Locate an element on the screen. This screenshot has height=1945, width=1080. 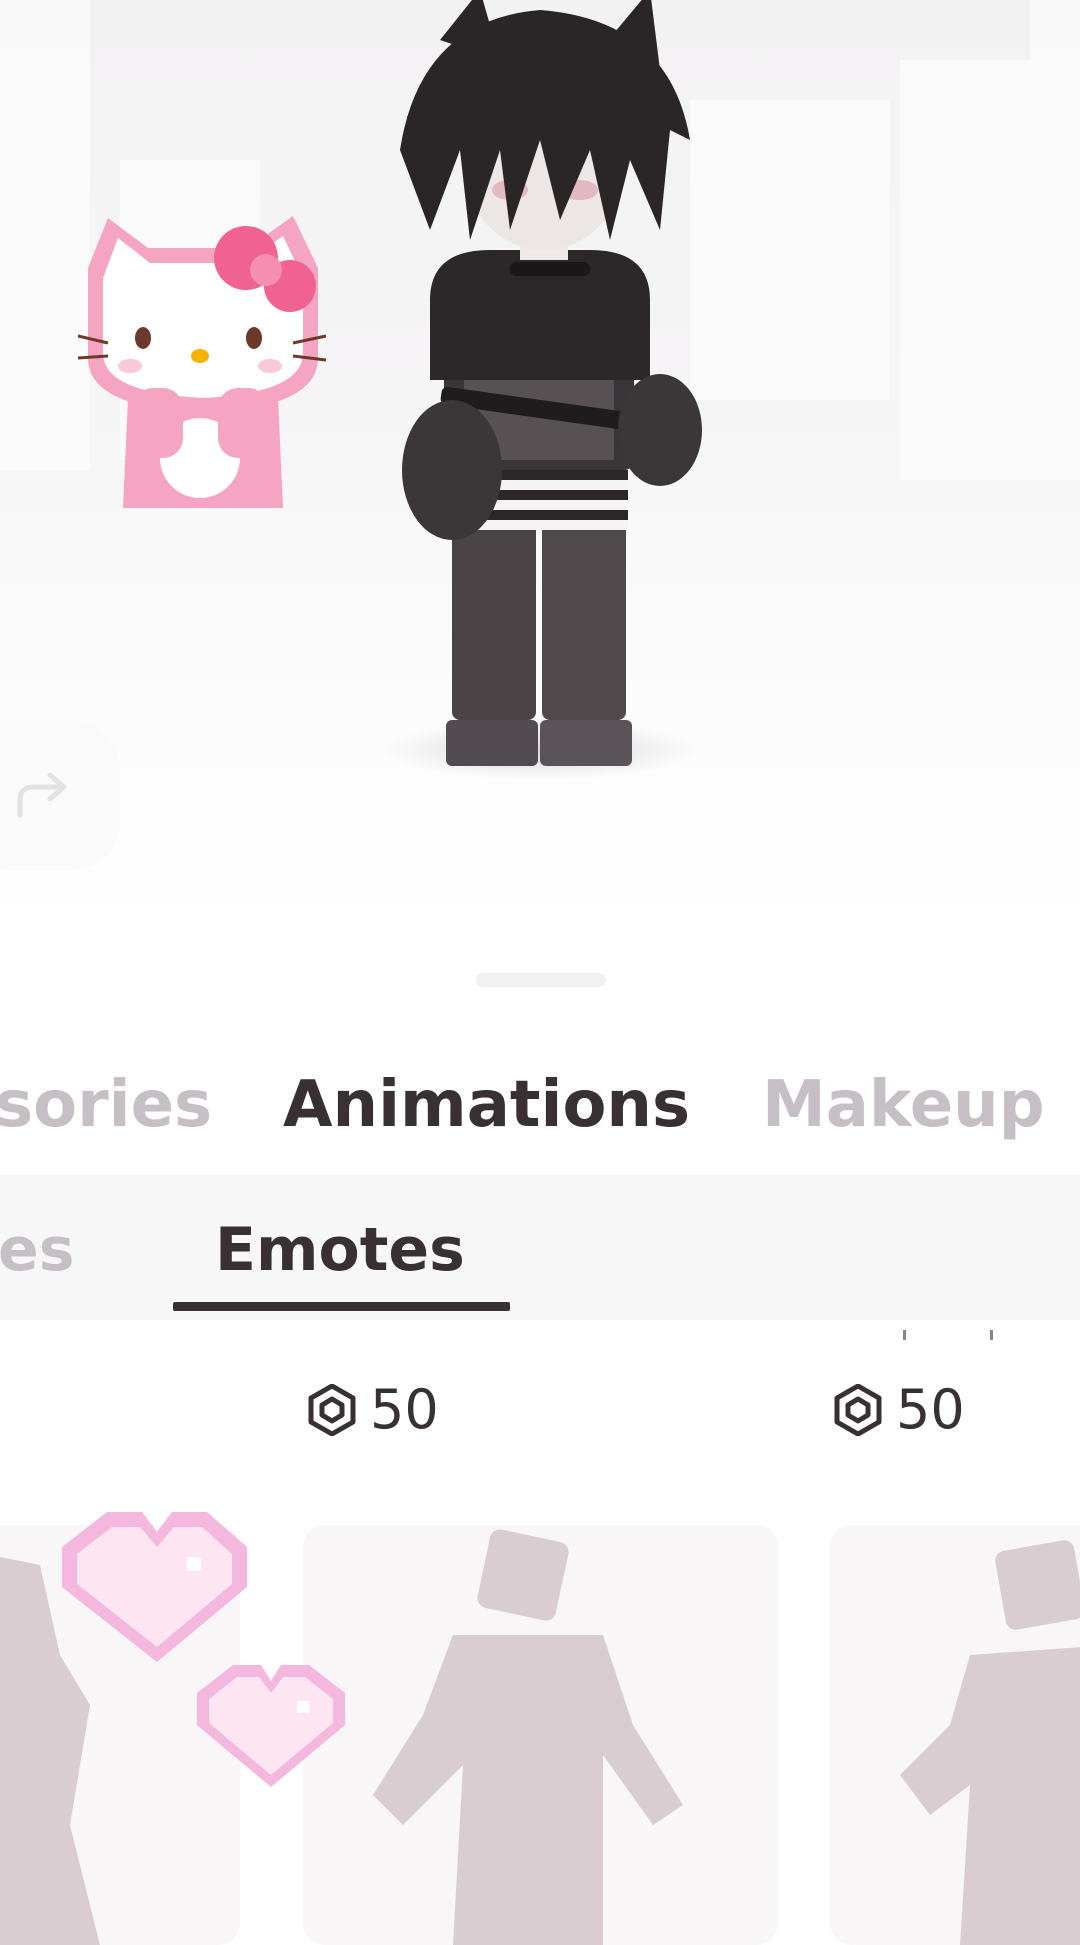
redo-arrow-icon is located at coordinates (42, 795).